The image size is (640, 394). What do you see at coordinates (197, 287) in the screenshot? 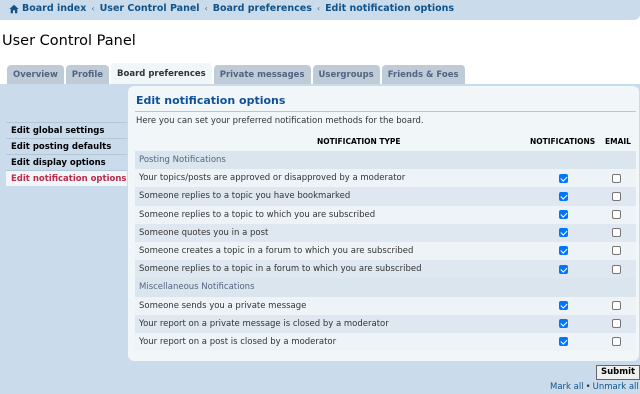
I see `section-header-label: Miscellaneous Notifications` at bounding box center [197, 287].